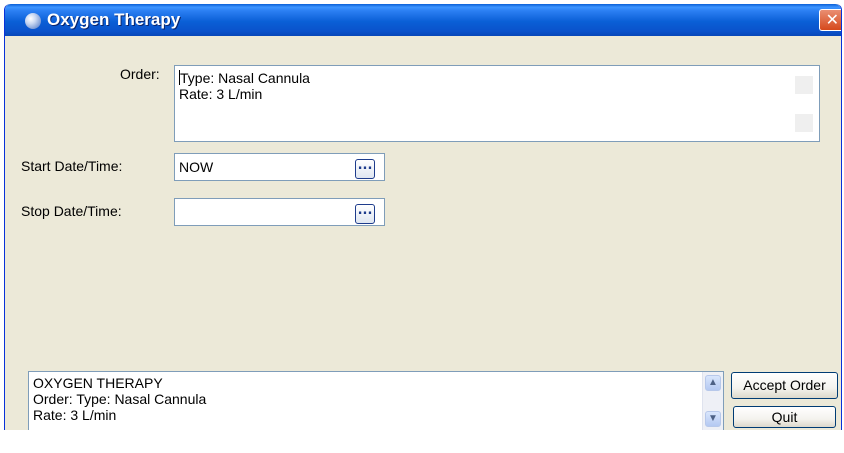  Describe the element at coordinates (422, 441) in the screenshot. I see `background-strip` at that location.